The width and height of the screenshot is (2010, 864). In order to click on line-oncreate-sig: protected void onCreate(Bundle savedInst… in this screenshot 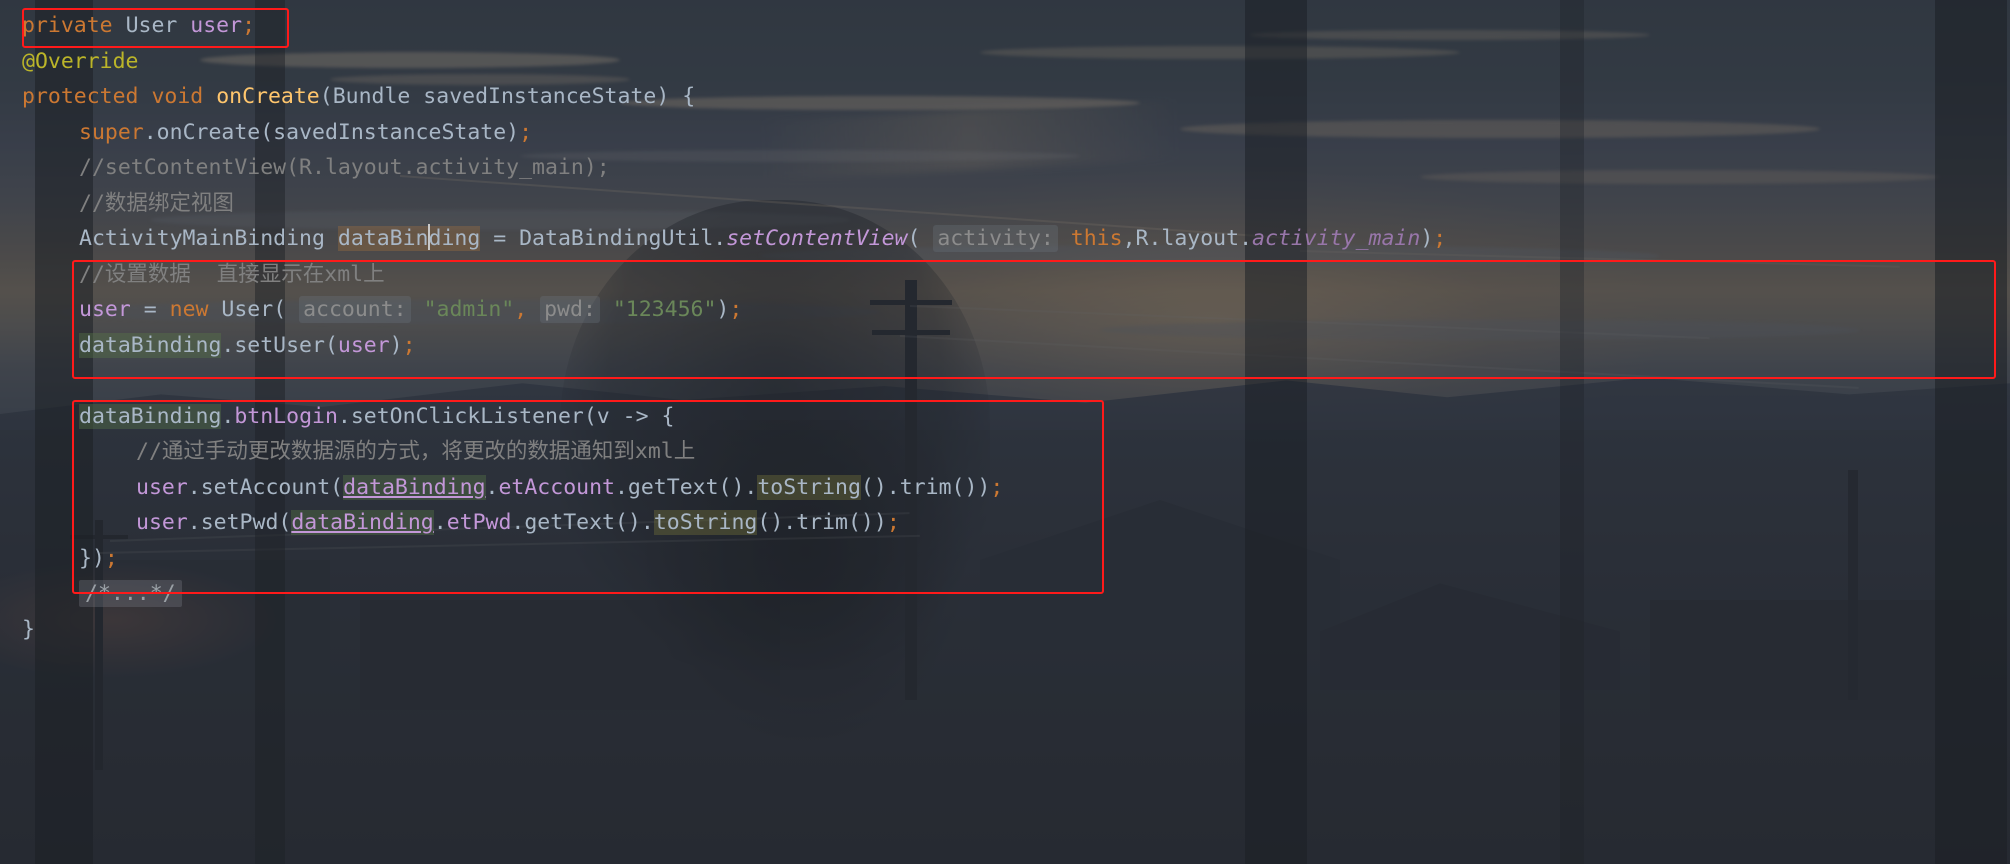, I will do `click(1005, 97)`.